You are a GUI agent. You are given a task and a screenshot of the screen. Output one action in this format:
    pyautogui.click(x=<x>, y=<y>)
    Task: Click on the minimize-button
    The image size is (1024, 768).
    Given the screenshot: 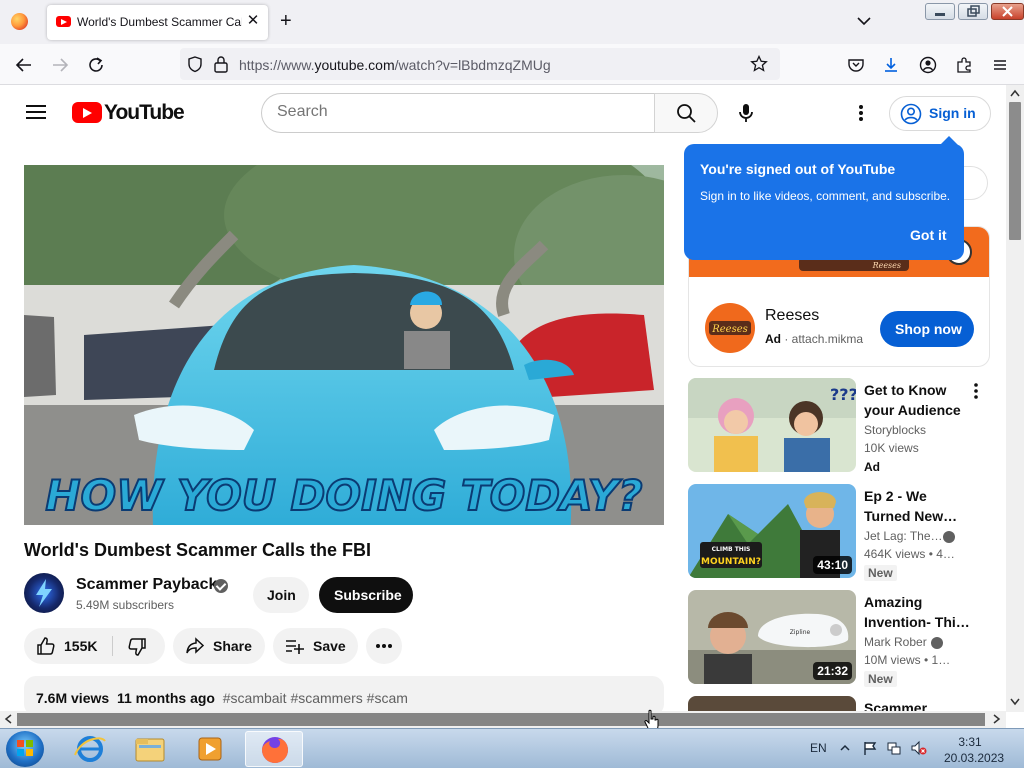 What is the action you would take?
    pyautogui.click(x=940, y=11)
    